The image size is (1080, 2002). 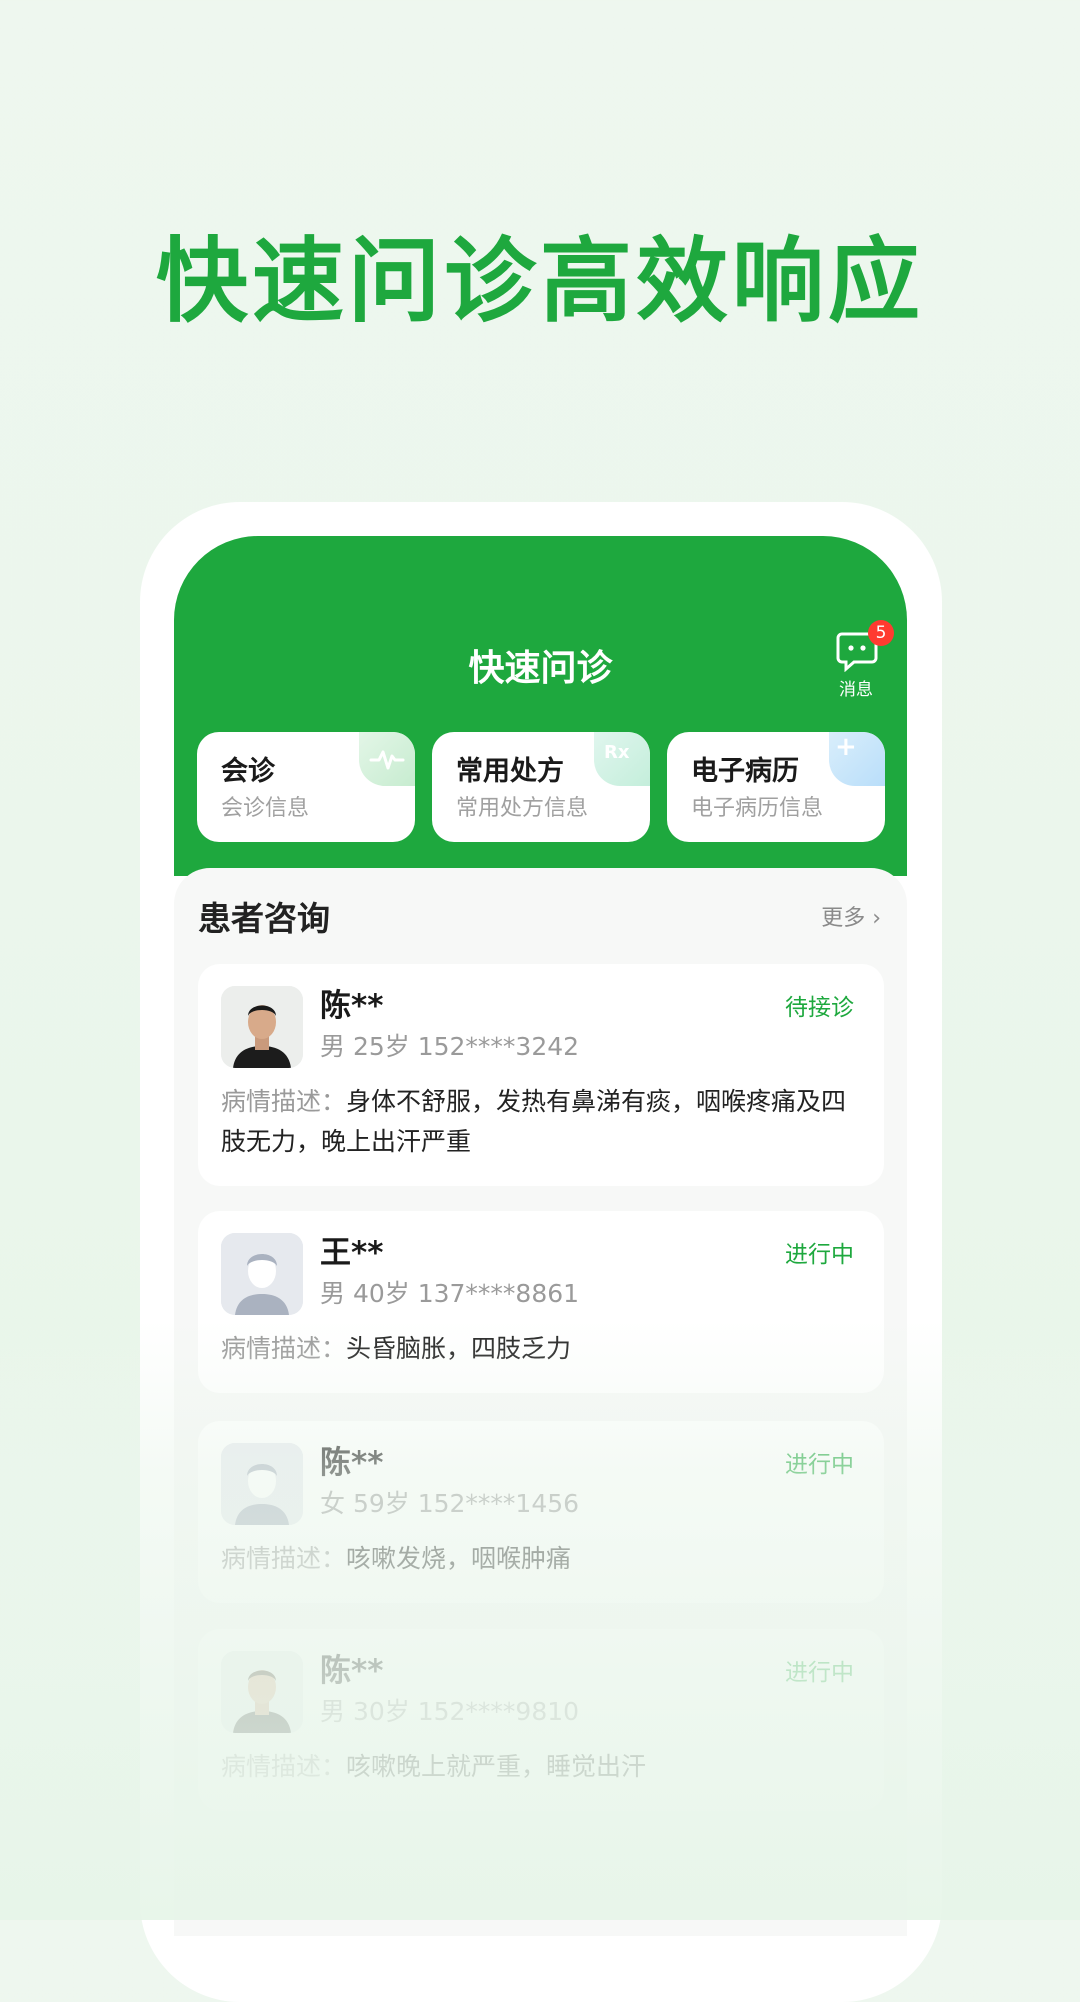 I want to click on more-link: 更多 ›, so click(x=851, y=919).